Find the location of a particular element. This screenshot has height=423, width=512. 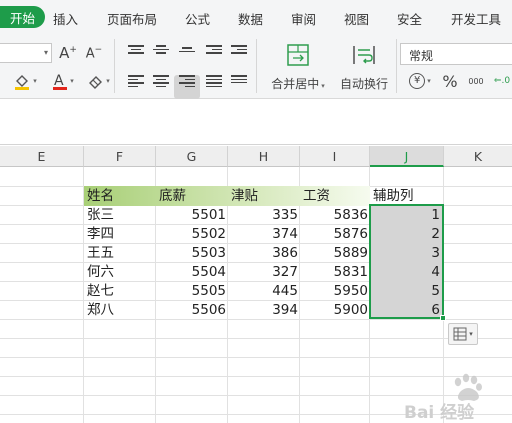

cell-name: 李四 is located at coordinates (120, 233).